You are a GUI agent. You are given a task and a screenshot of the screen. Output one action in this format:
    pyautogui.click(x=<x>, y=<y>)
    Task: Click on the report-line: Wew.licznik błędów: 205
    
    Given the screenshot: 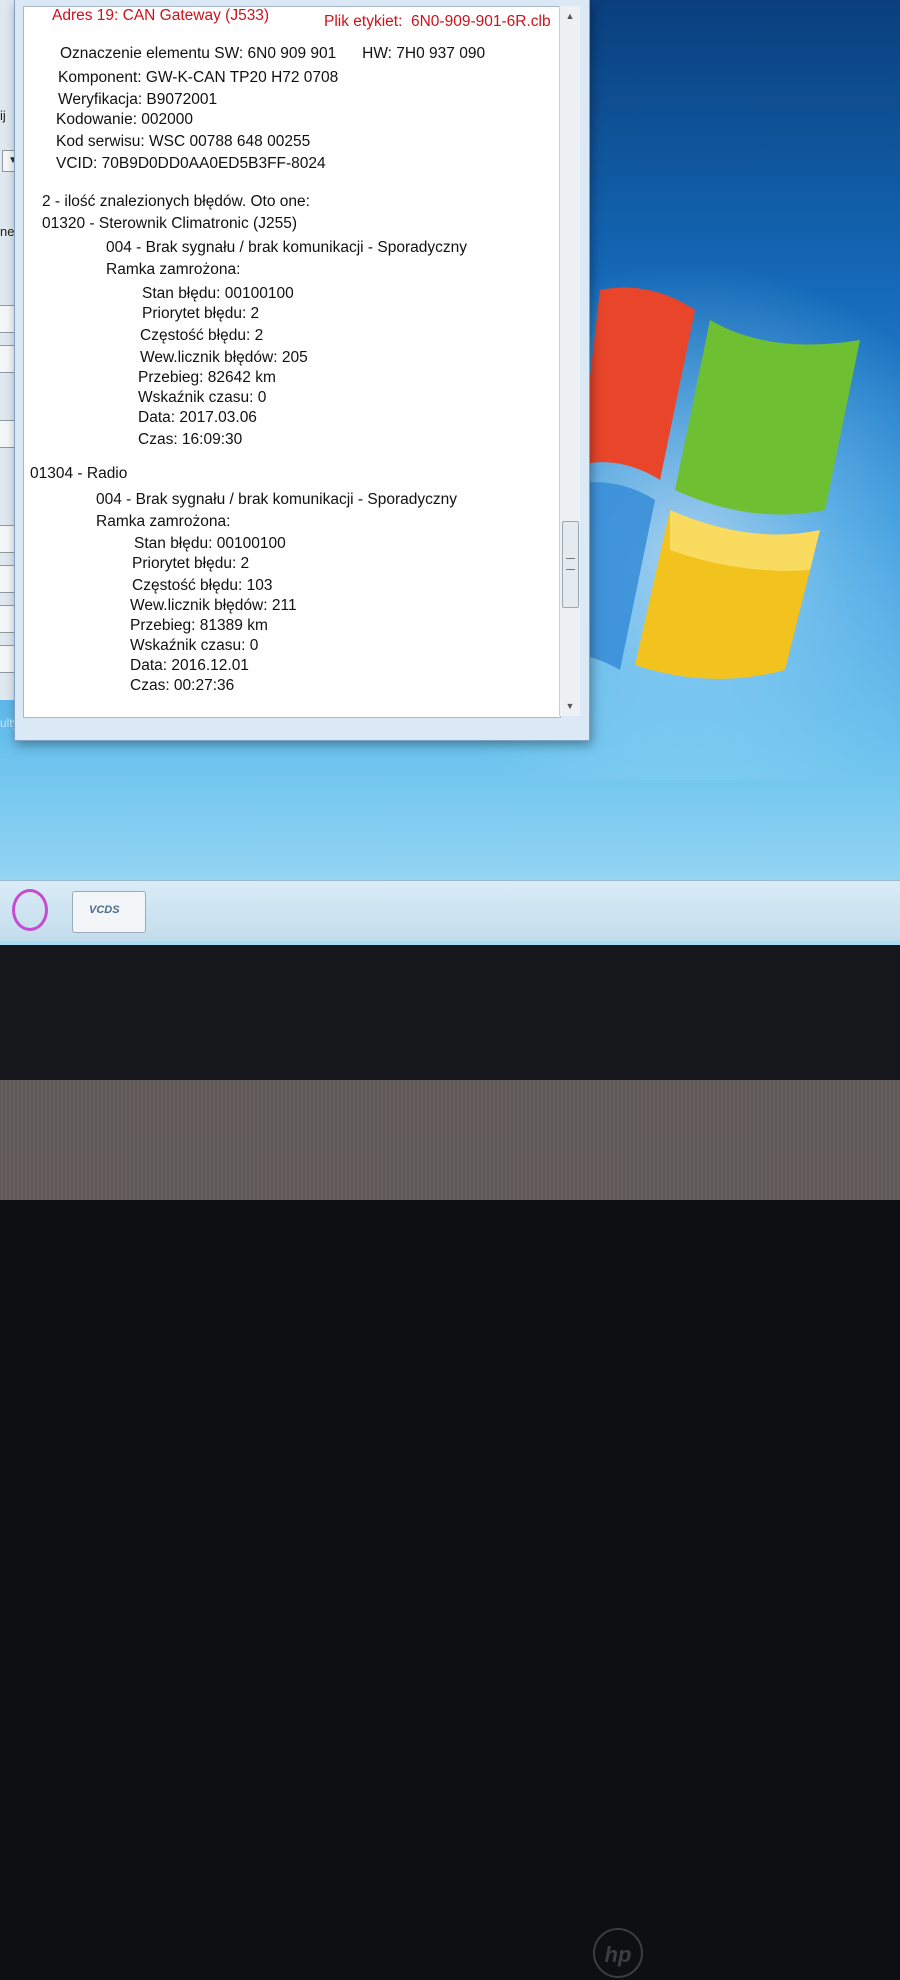 What is the action you would take?
    pyautogui.click(x=224, y=357)
    